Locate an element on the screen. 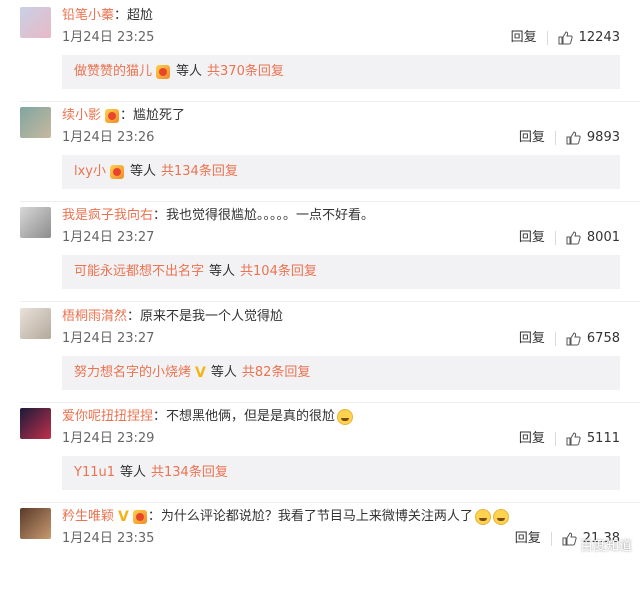 The image size is (640, 603). comment-actions: 回复 6758 is located at coordinates (569, 339).